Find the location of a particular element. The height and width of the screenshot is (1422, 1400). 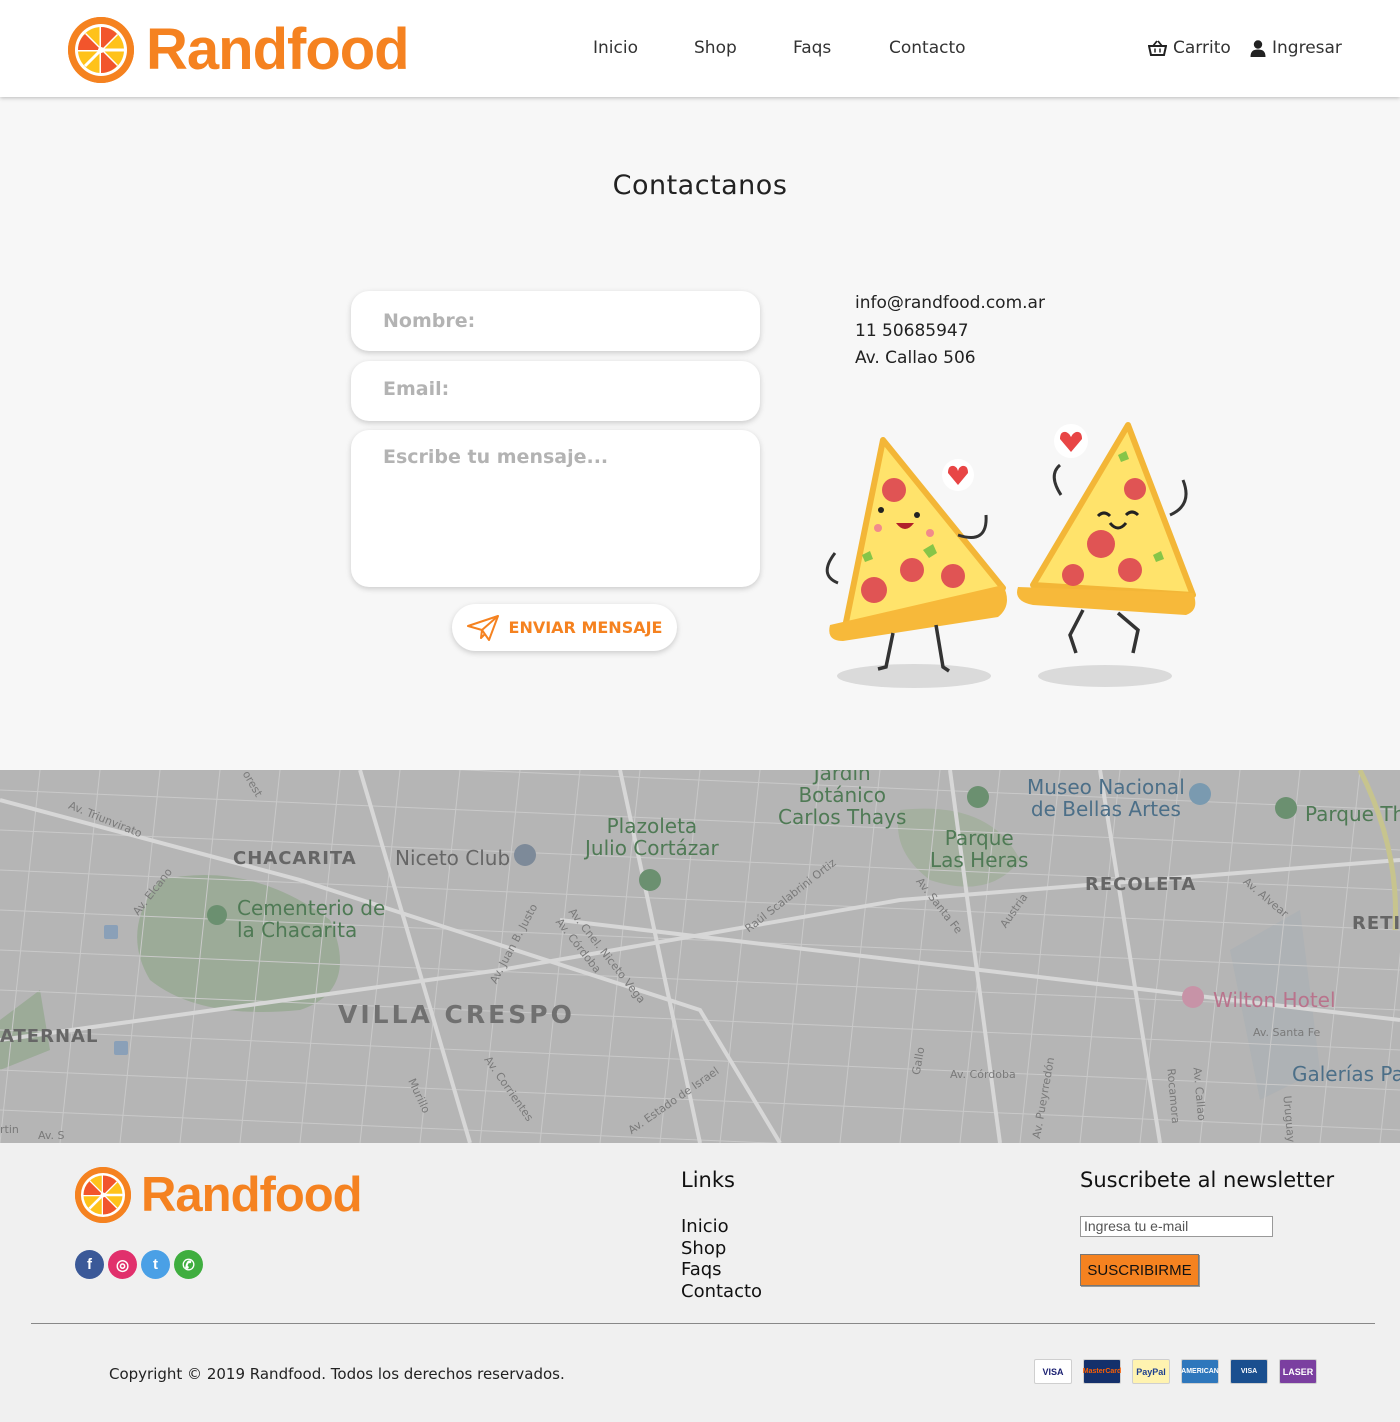

map-label-jardin: Jardín Botánico Carlos Thays is located at coordinates (842, 799).